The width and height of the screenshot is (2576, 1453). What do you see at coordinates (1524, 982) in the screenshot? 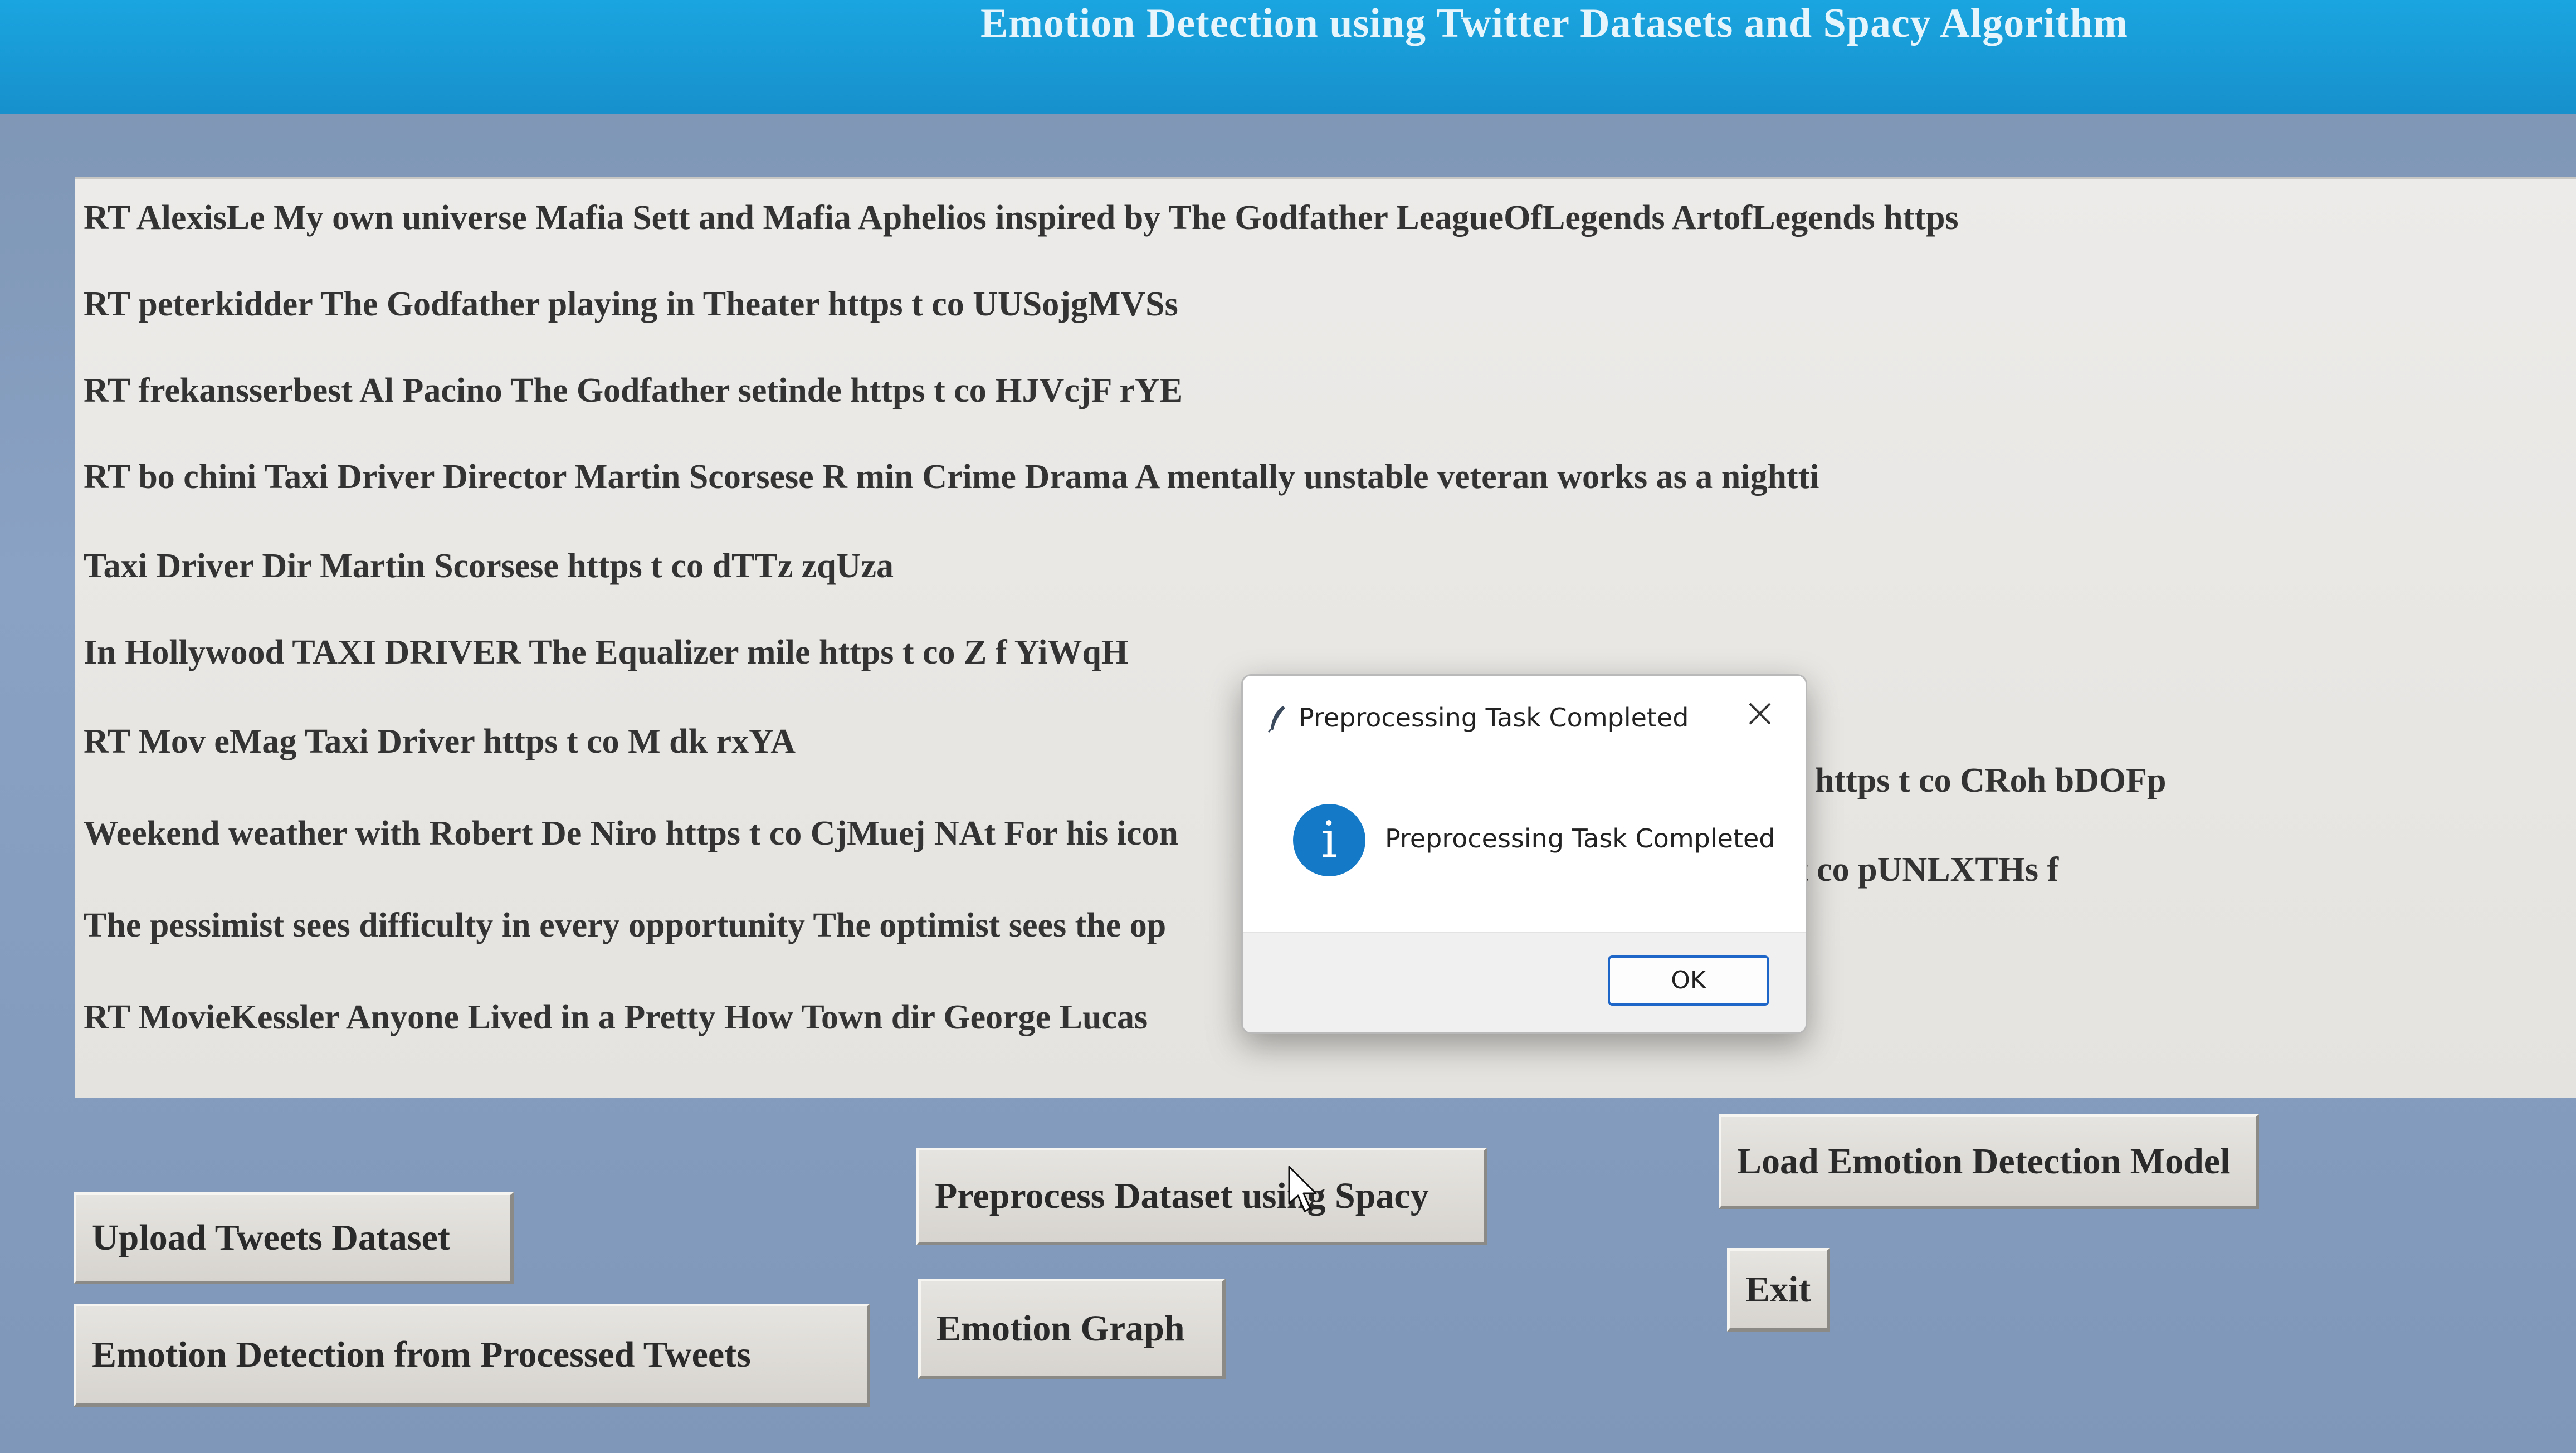
I see `dialog-footer: OK` at bounding box center [1524, 982].